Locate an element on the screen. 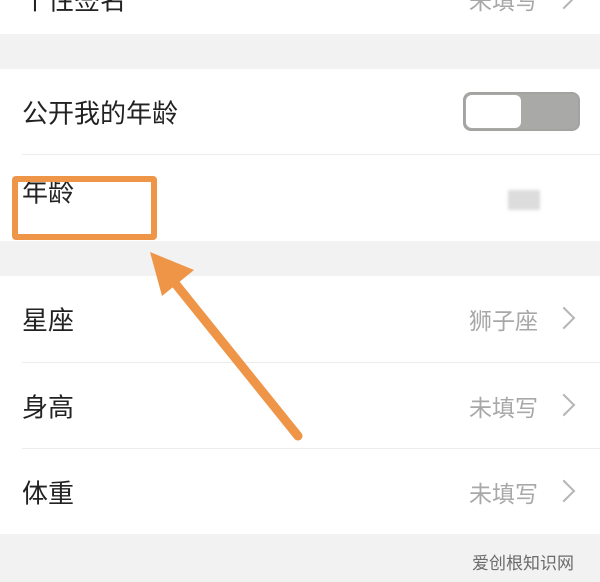  watermark: 爱创根知识网 is located at coordinates (523, 564).